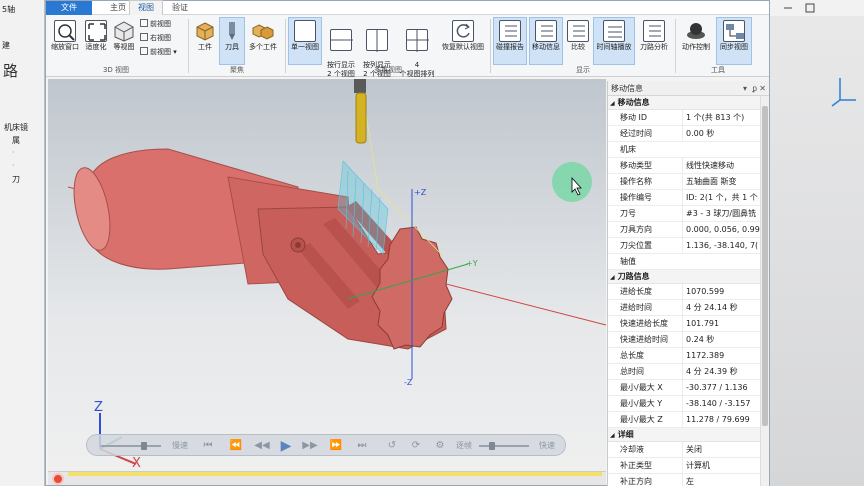  Describe the element at coordinates (636, 481) in the screenshot. I see `property-key: 补正方向` at that location.